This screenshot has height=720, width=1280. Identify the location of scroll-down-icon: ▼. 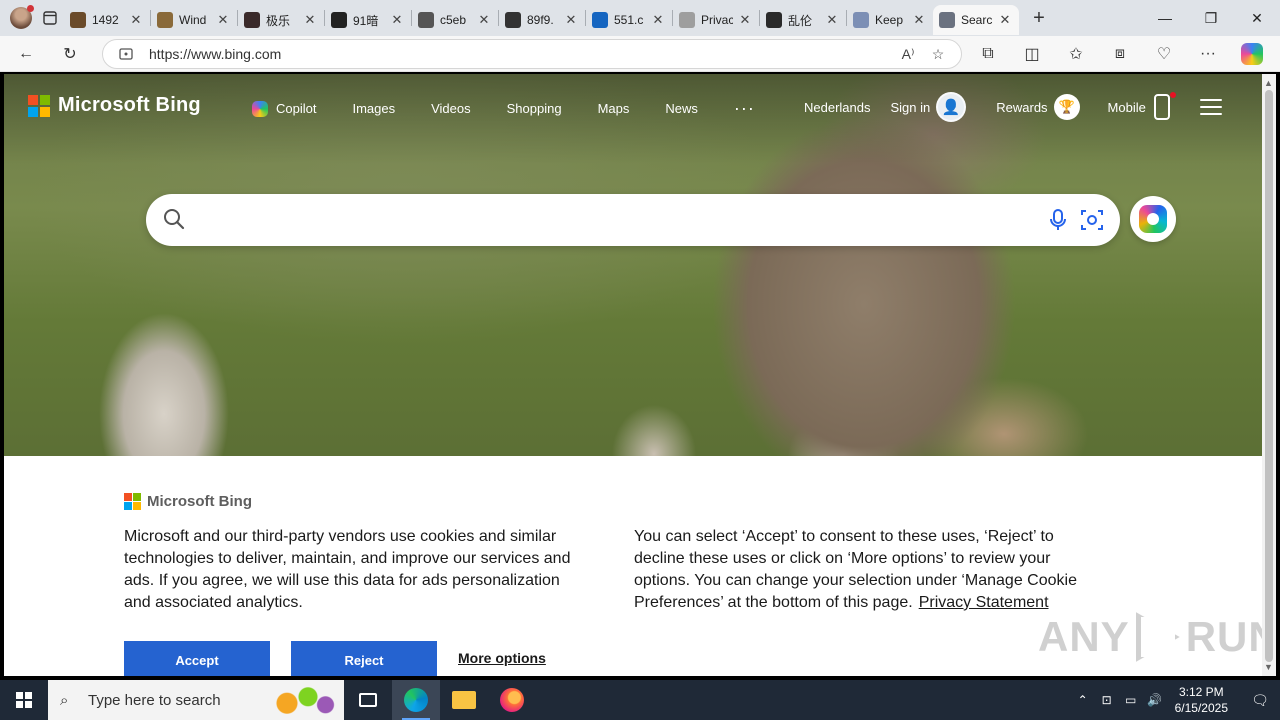
(1268, 667).